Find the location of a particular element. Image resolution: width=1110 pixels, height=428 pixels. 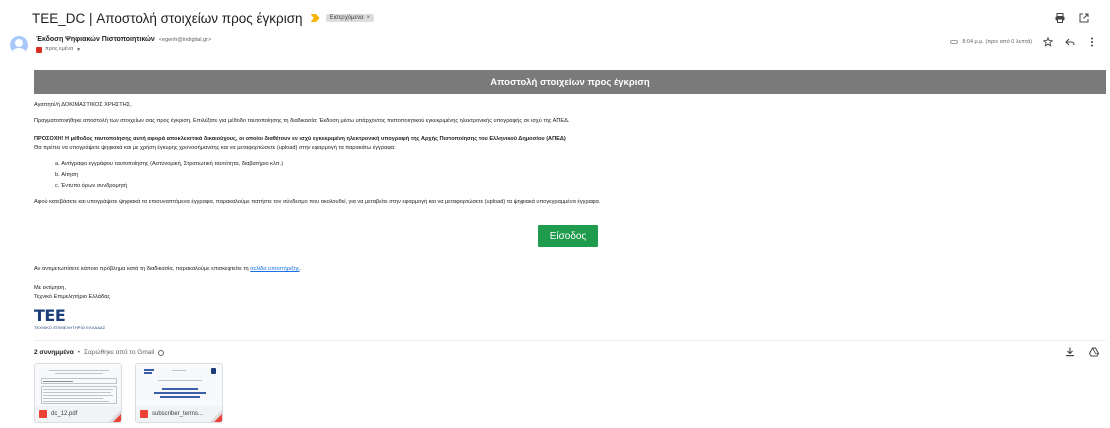

attachment-name: dc_12.pdf is located at coordinates (64, 414).